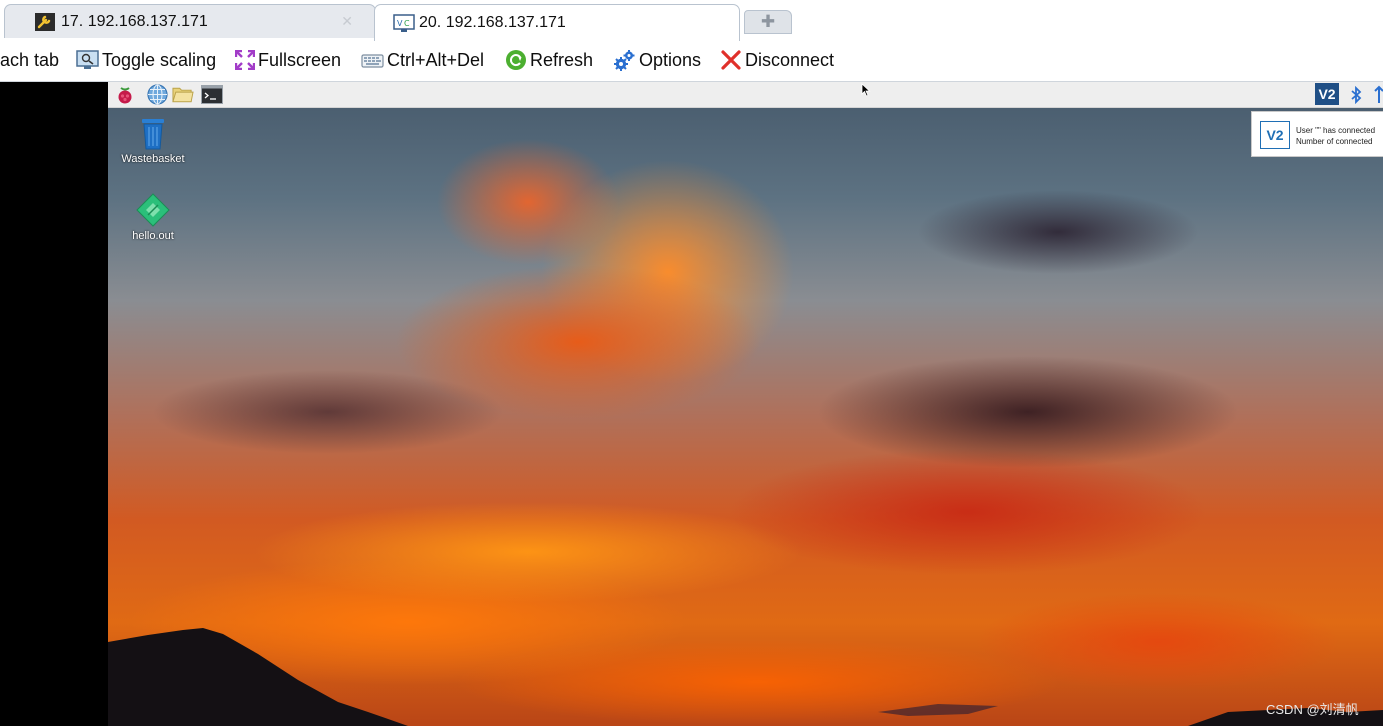 This screenshot has height=726, width=1383. I want to click on session-tab-20: VC 20. 192.168.137.171, so click(557, 22).